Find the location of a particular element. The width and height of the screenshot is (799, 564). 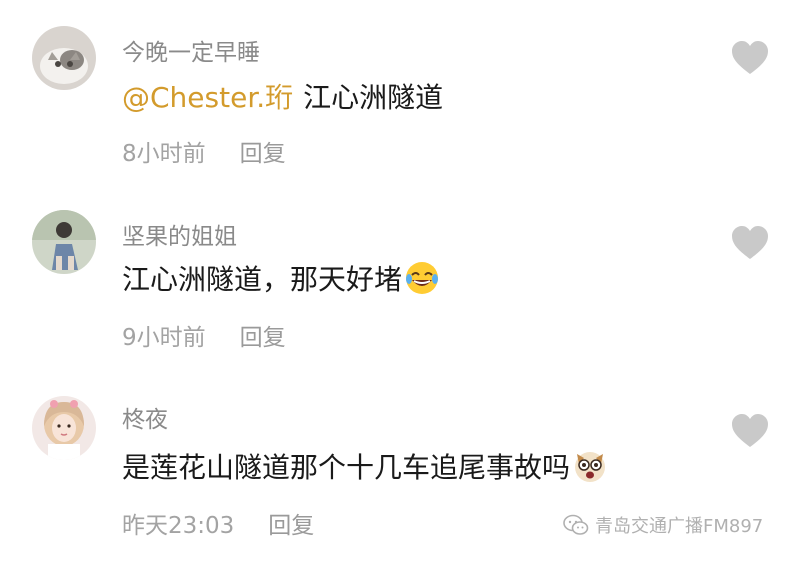

comment-body: 江心洲隧道 is located at coordinates (373, 97).